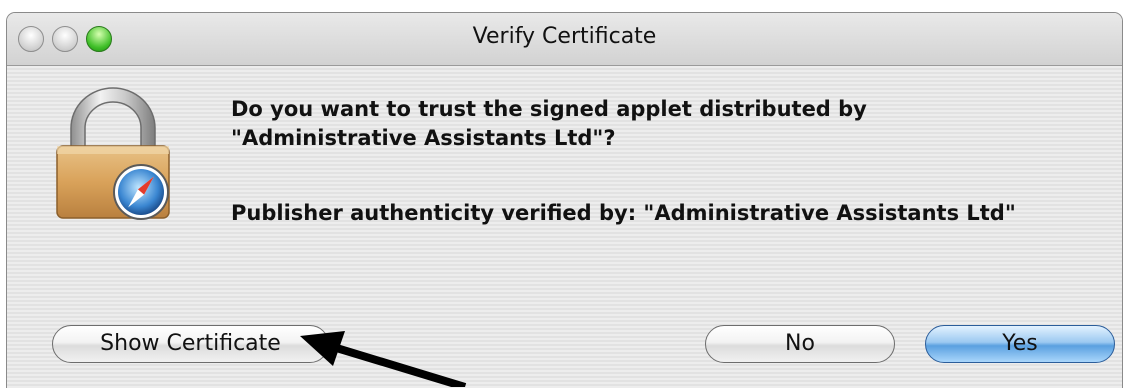 This screenshot has width=1133, height=388. I want to click on window-title: Verify Certificate, so click(564, 36).